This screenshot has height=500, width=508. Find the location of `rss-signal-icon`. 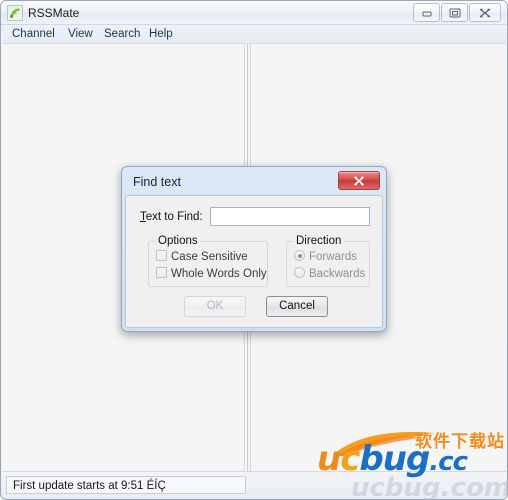

rss-signal-icon is located at coordinates (15, 13).